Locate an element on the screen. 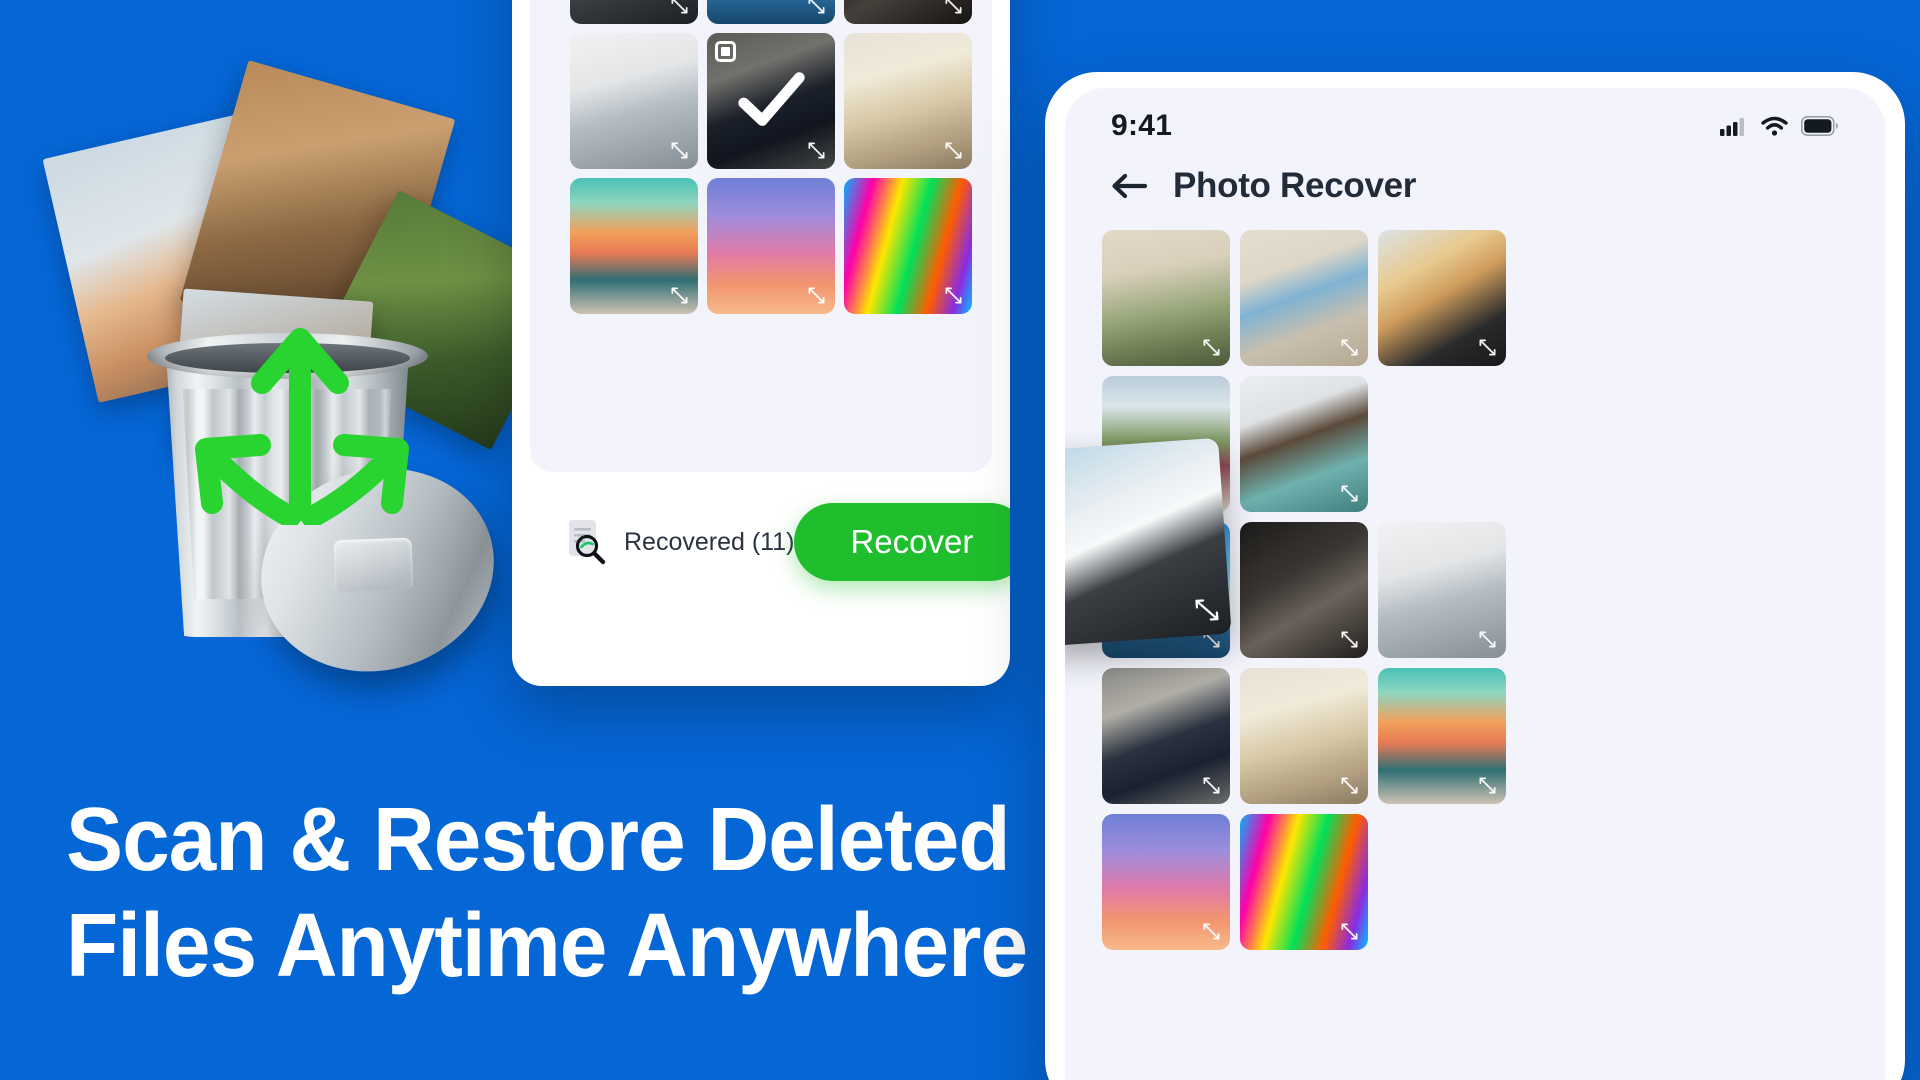  photo-tile-empty is located at coordinates (1442, 444).